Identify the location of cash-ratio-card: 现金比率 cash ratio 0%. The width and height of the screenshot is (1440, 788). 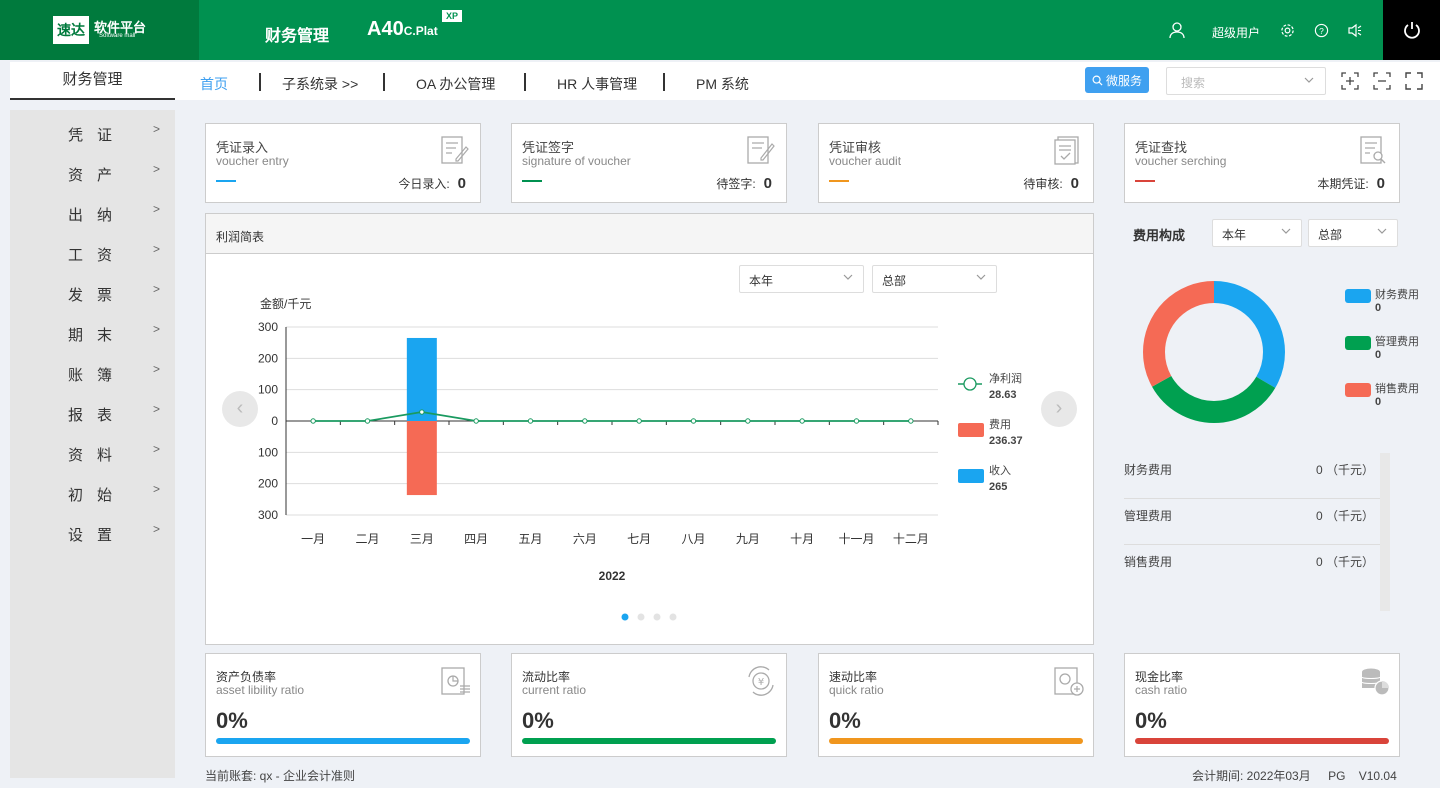
(1262, 705).